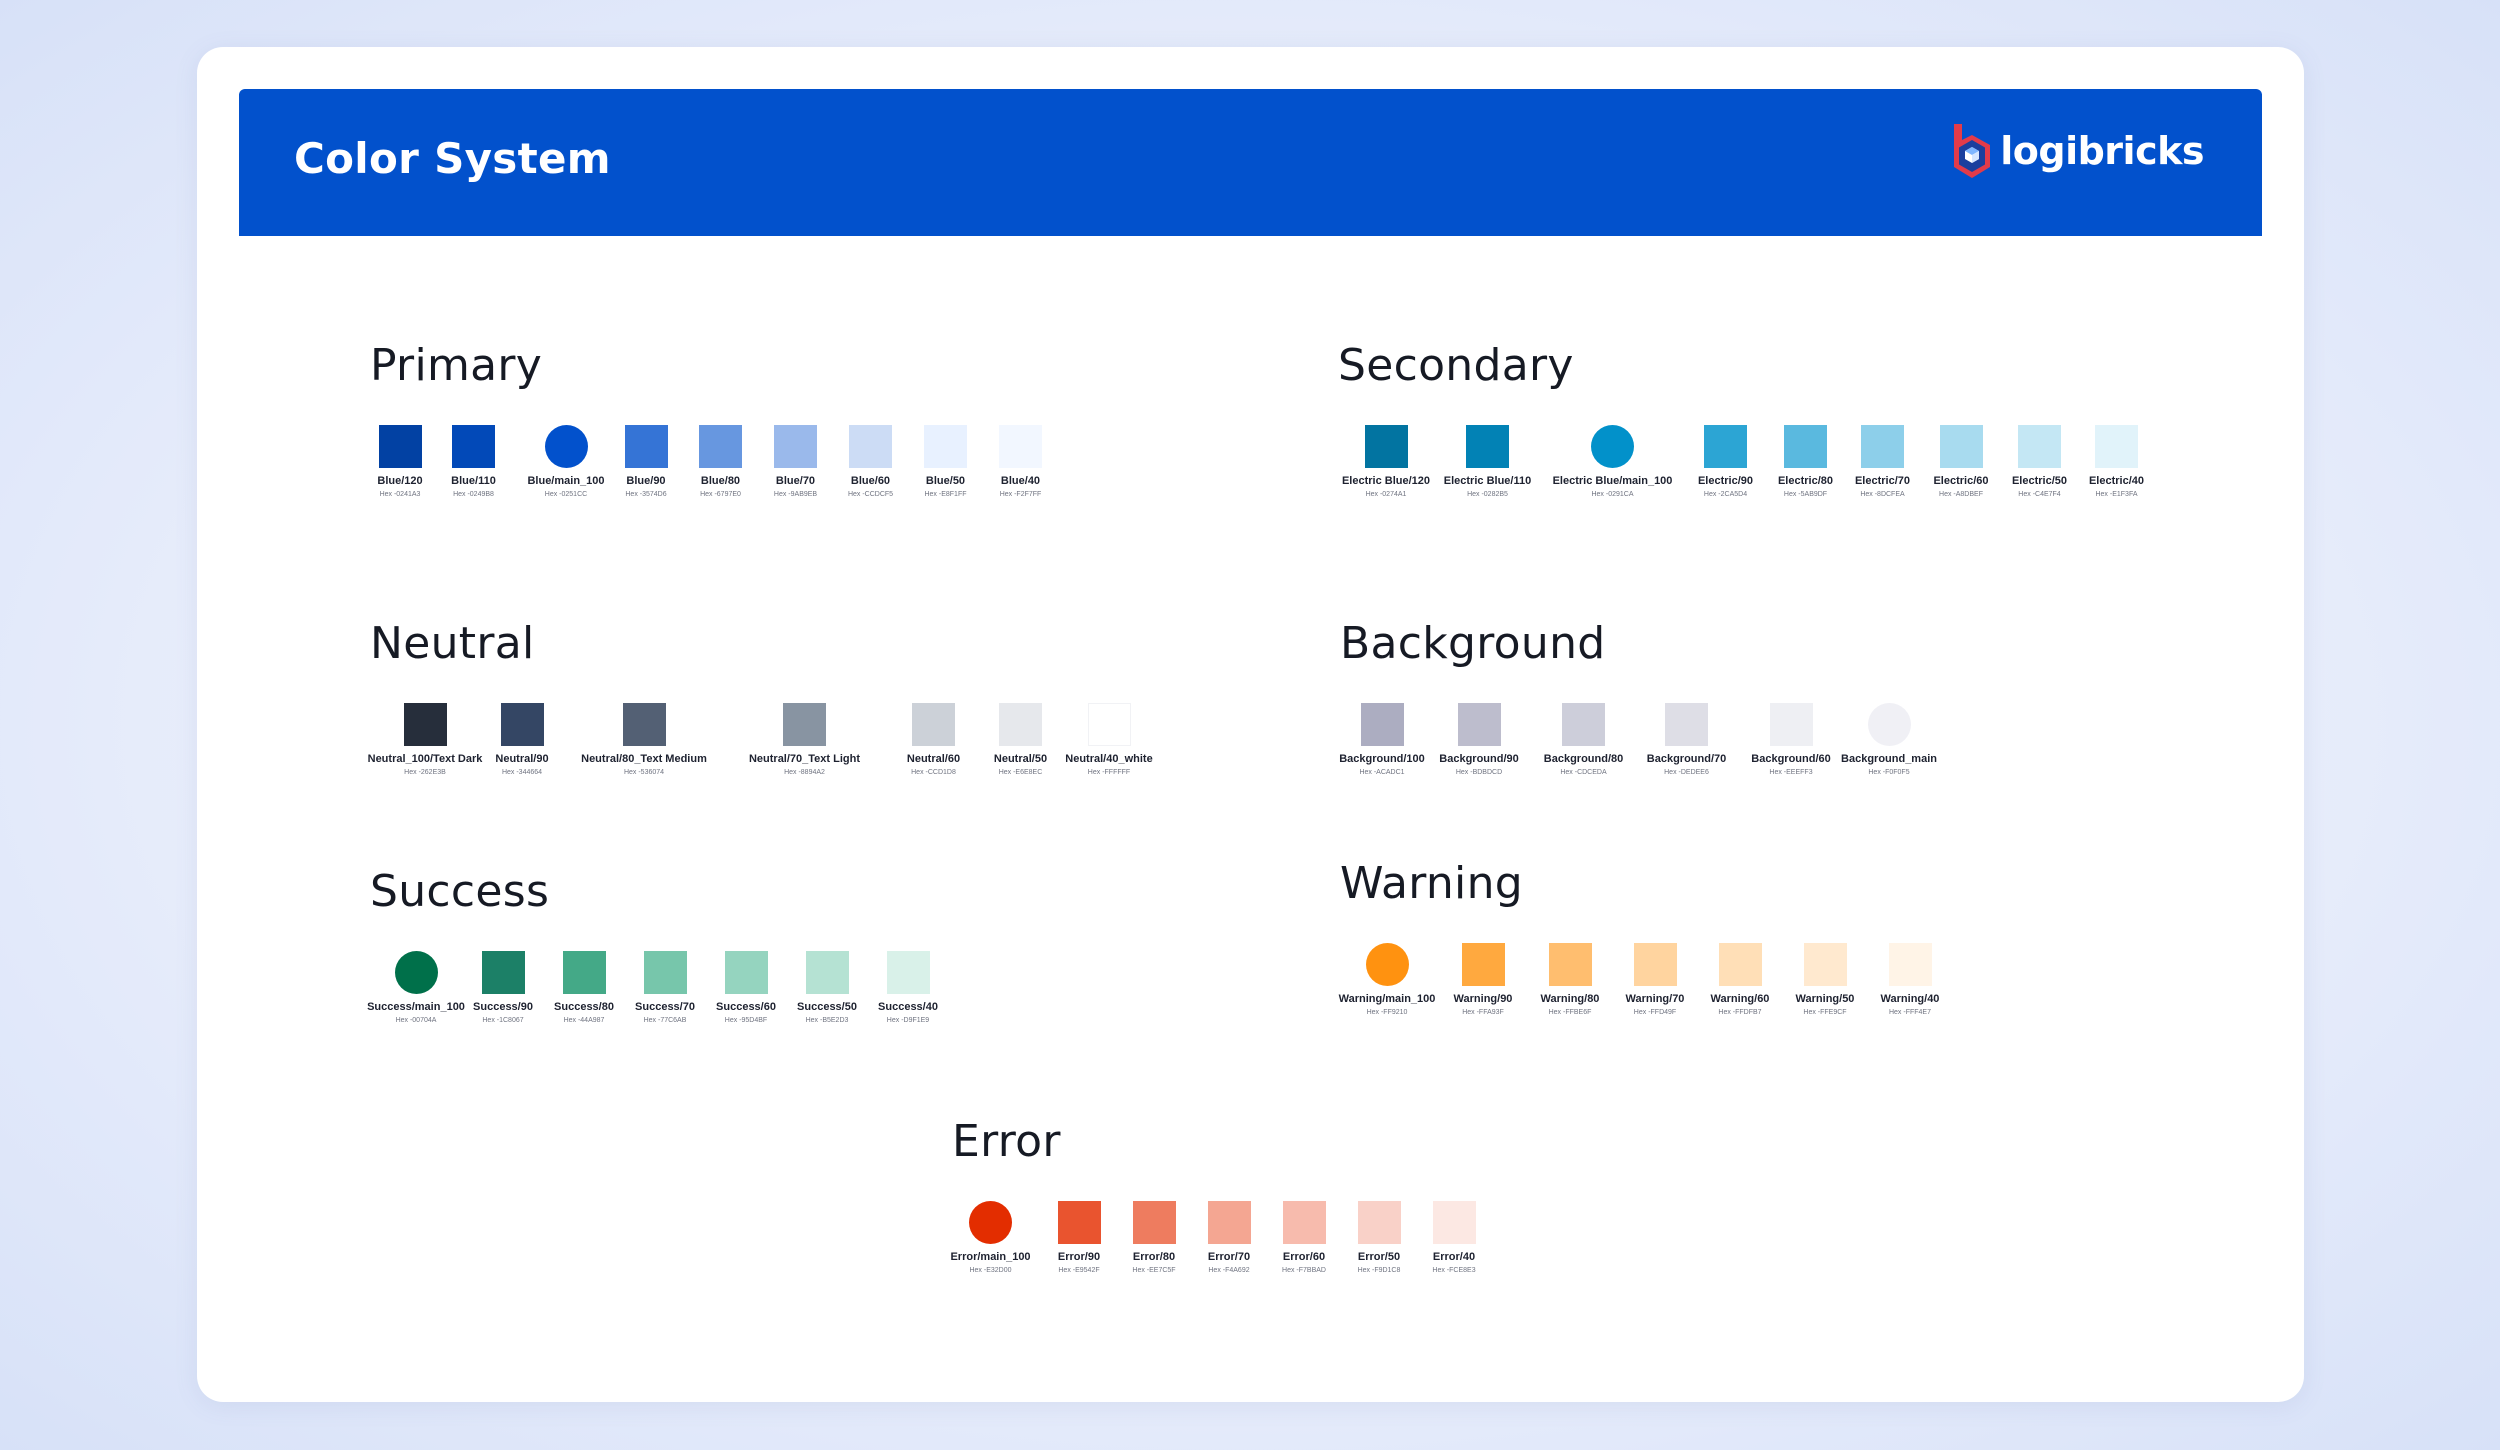 The height and width of the screenshot is (1450, 2500). I want to click on swatch-hex: Hex -FFFFFF, so click(1109, 772).